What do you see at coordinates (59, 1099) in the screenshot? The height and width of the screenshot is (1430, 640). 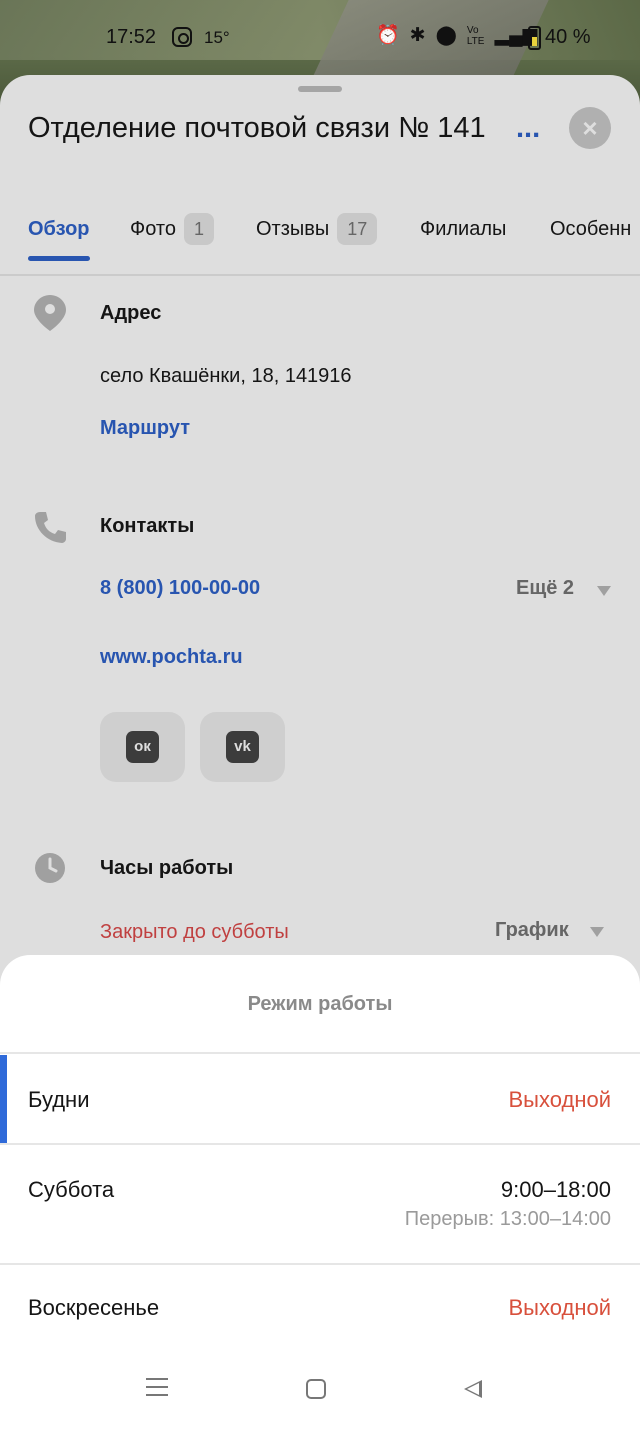 I see `schedule-day: Будни` at bounding box center [59, 1099].